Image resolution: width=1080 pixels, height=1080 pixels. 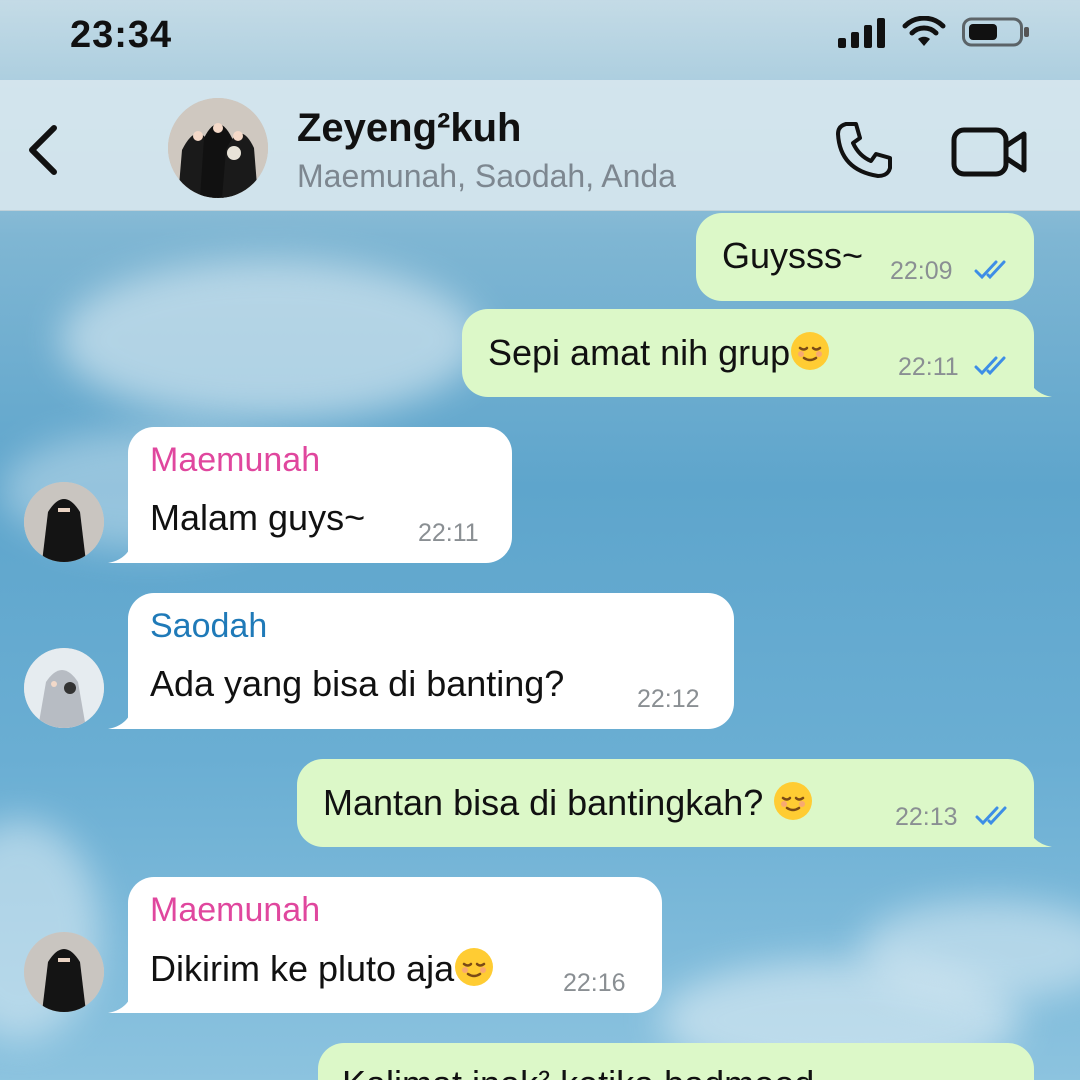 I want to click on message-text: Dikirim ke pluto aja, so click(x=322, y=968).